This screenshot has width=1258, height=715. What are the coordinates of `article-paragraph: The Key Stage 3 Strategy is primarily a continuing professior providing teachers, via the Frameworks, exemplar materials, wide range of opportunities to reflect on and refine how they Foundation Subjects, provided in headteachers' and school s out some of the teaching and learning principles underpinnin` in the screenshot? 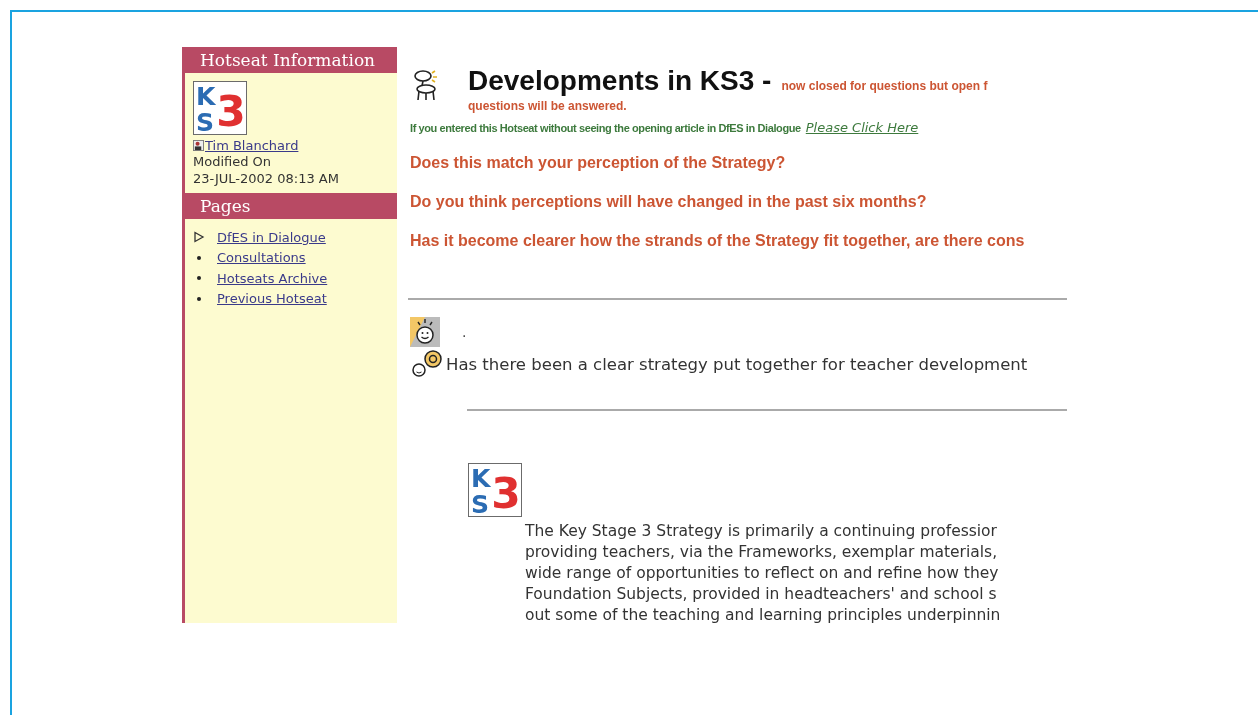 It's located at (763, 572).